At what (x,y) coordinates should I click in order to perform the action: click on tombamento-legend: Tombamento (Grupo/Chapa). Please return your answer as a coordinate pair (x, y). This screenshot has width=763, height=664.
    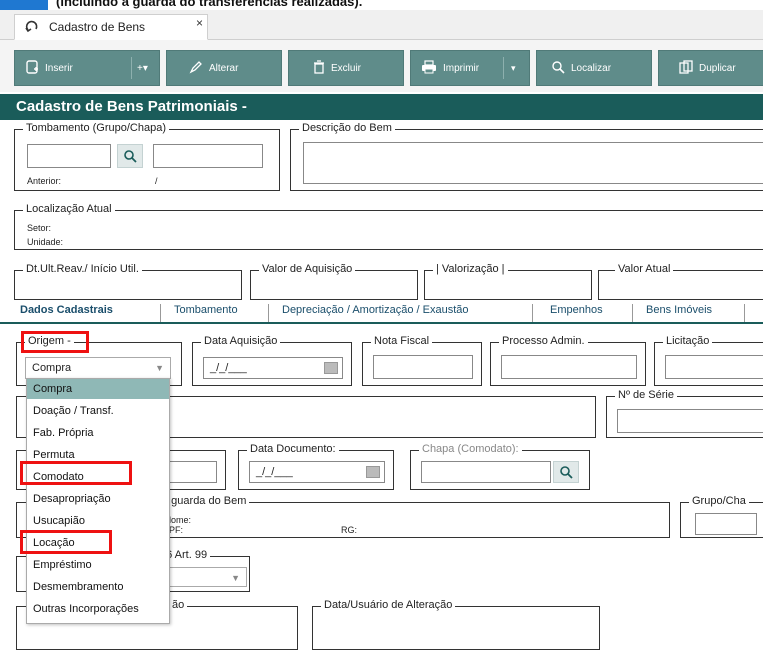
    Looking at the image, I should click on (96, 128).